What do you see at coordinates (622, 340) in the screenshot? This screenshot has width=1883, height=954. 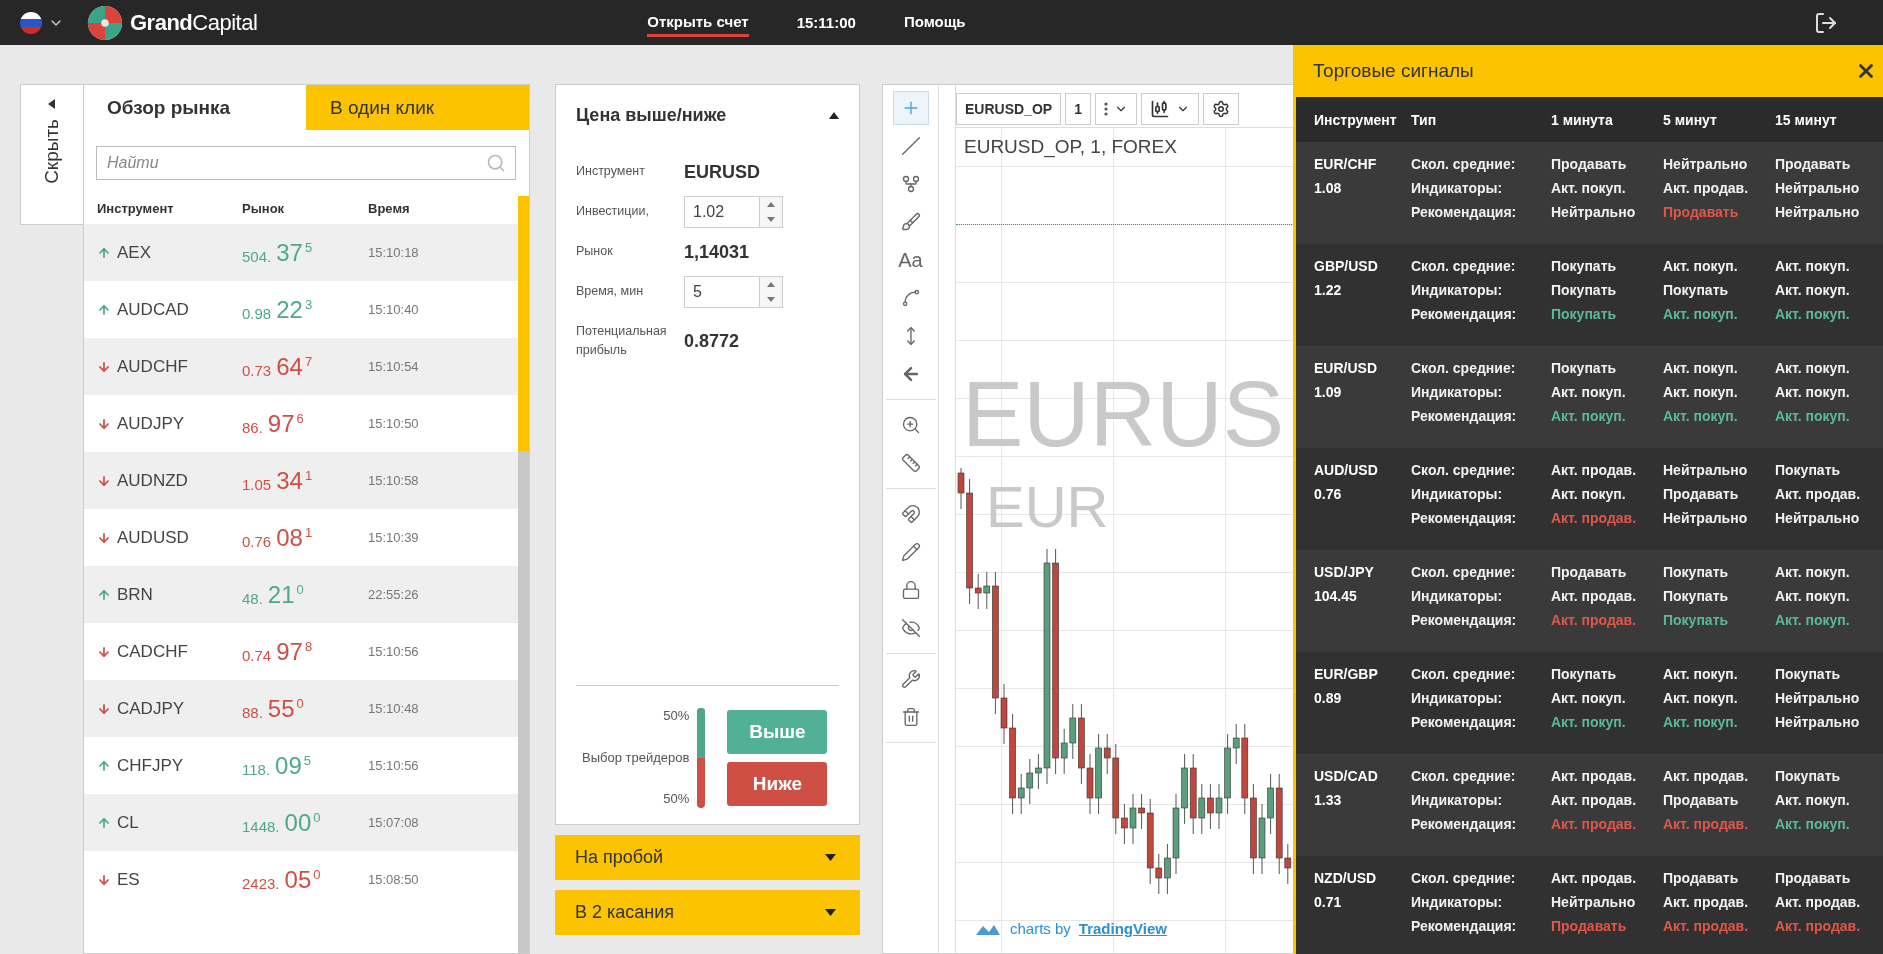 I see `field-label: Потенциальная прибыль` at bounding box center [622, 340].